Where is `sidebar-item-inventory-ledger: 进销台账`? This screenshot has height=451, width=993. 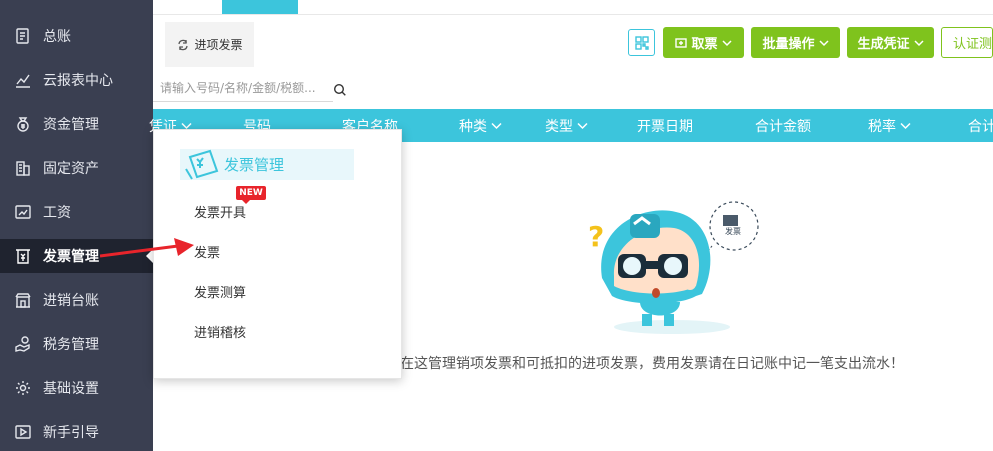 sidebar-item-inventory-ledger: 进销台账 is located at coordinates (76, 300).